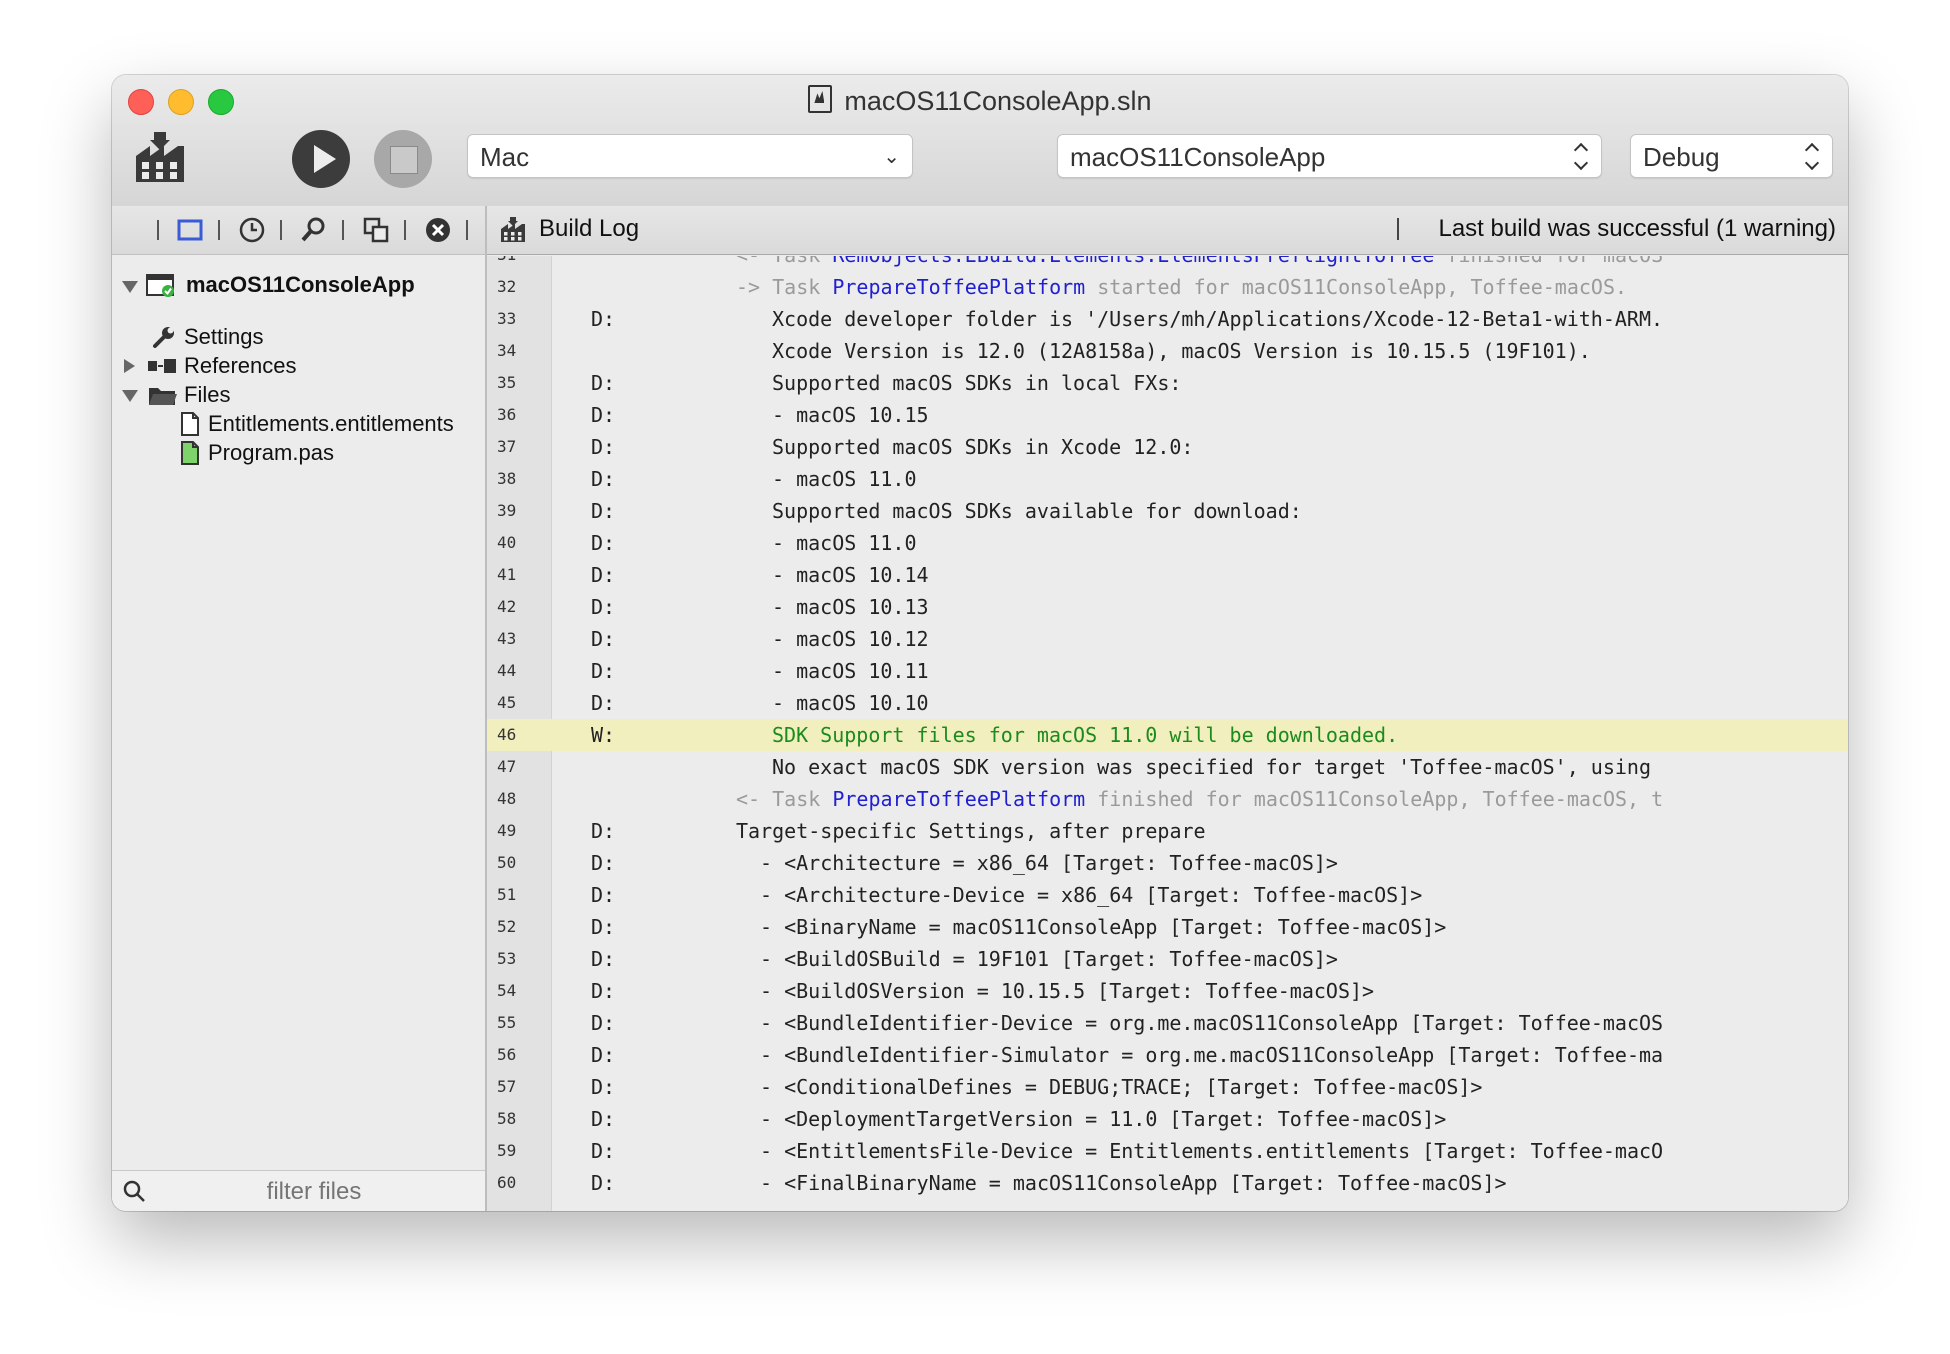 This screenshot has width=1950, height=1354. I want to click on log-text: - macOS 10.12, so click(850, 639).